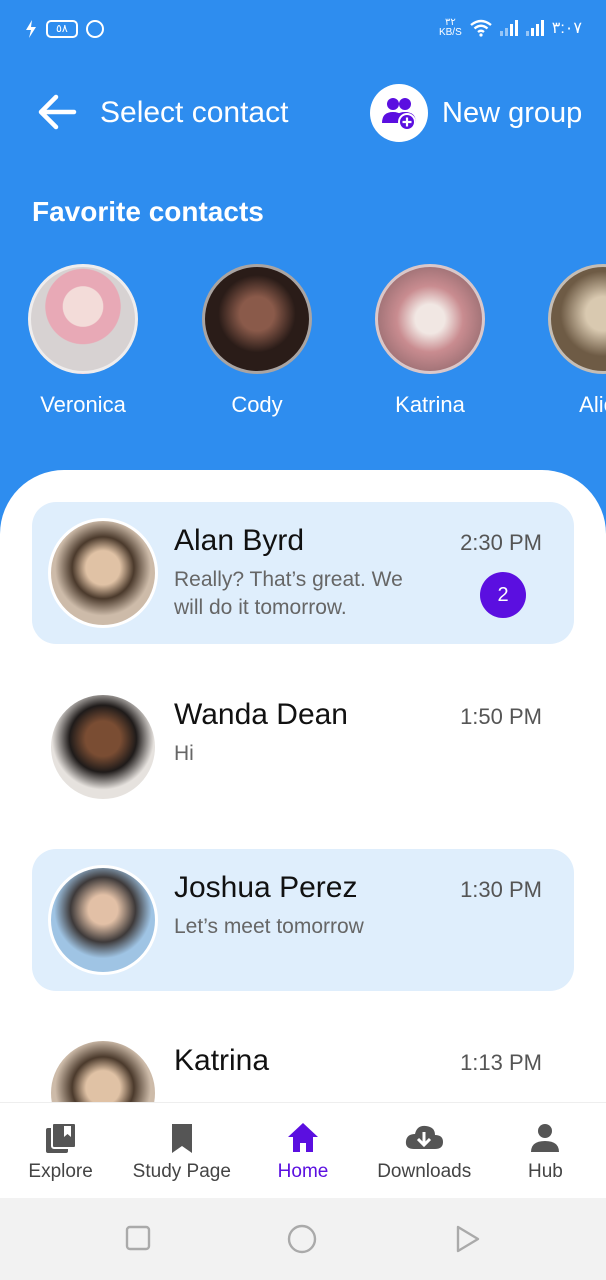  I want to click on nav-hub: Hub, so click(545, 1150).